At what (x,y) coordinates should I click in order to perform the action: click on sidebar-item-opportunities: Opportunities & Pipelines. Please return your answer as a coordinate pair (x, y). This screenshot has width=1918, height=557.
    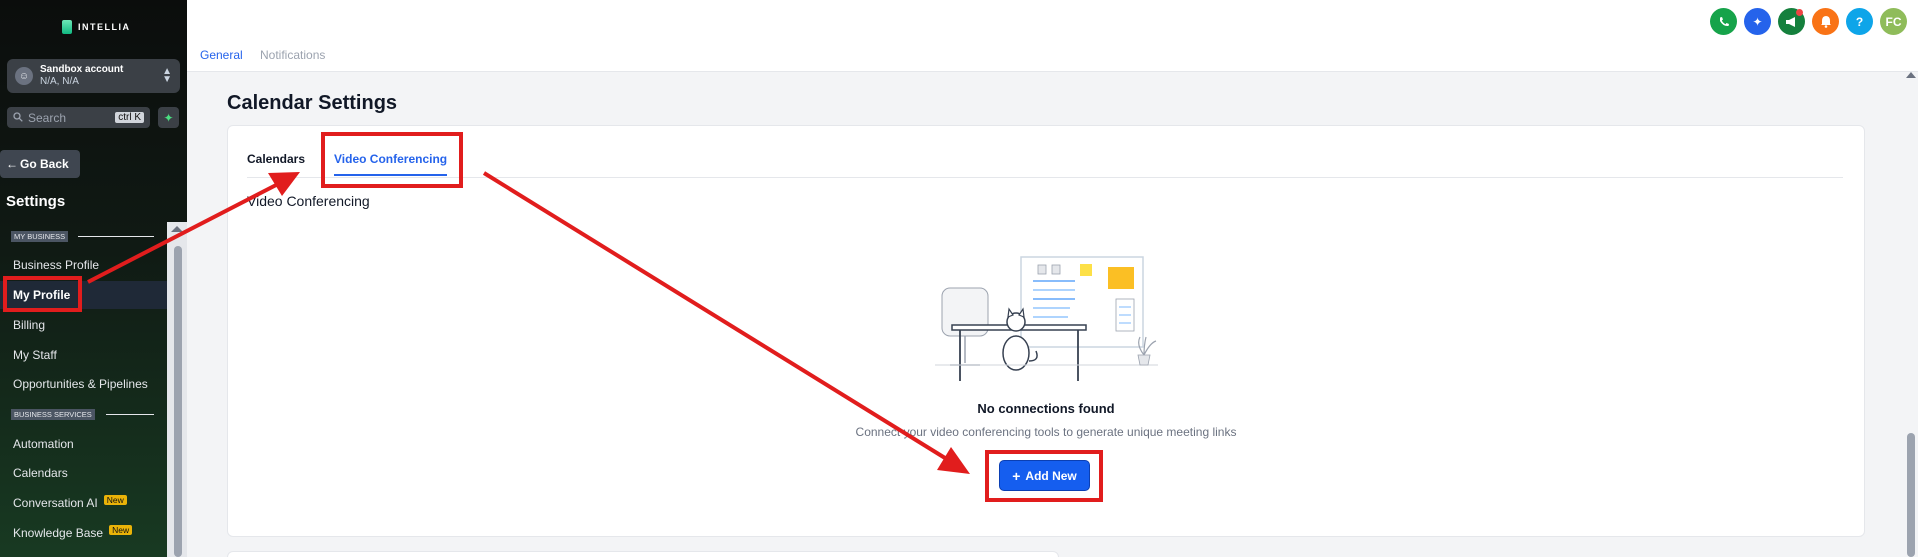
    Looking at the image, I should click on (80, 384).